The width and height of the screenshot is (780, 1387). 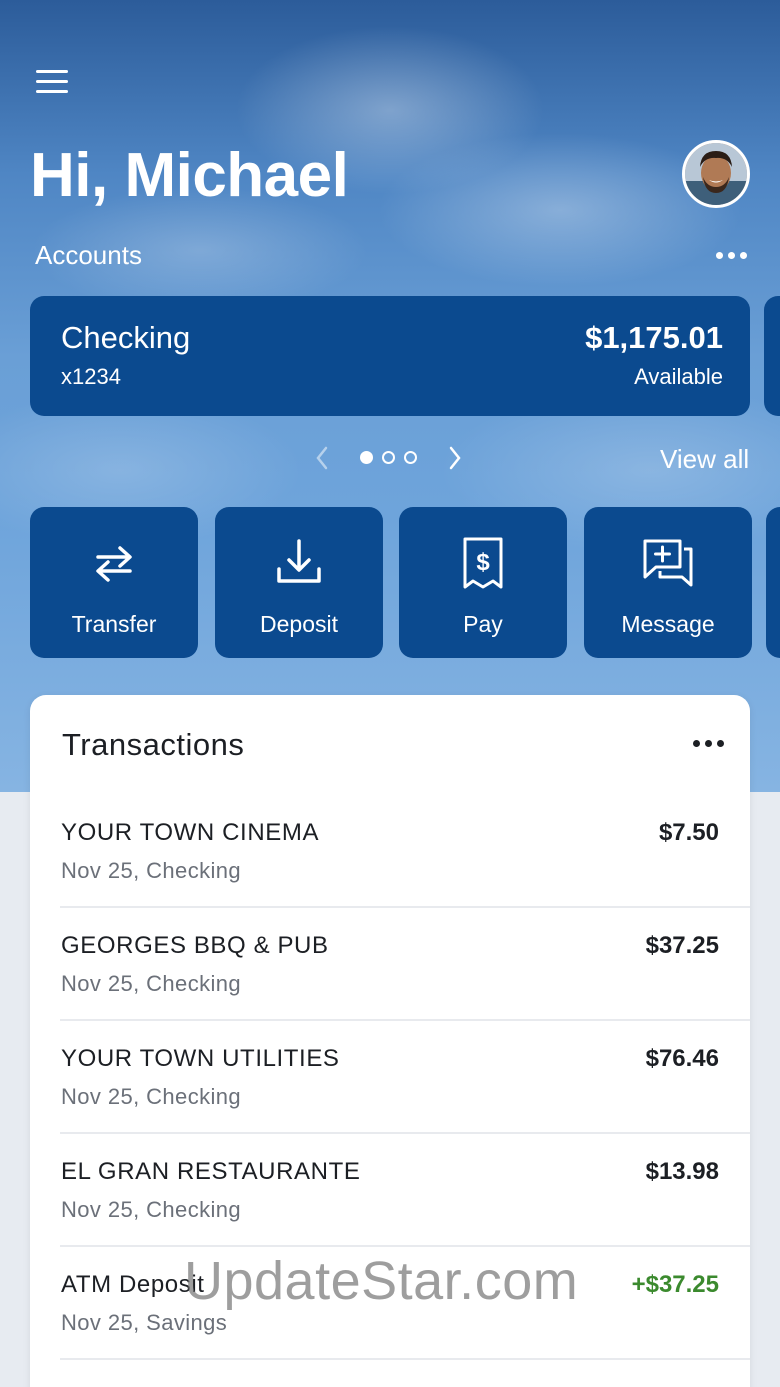 I want to click on transaction-name: GEORGES BBQ & PUB, so click(x=195, y=945).